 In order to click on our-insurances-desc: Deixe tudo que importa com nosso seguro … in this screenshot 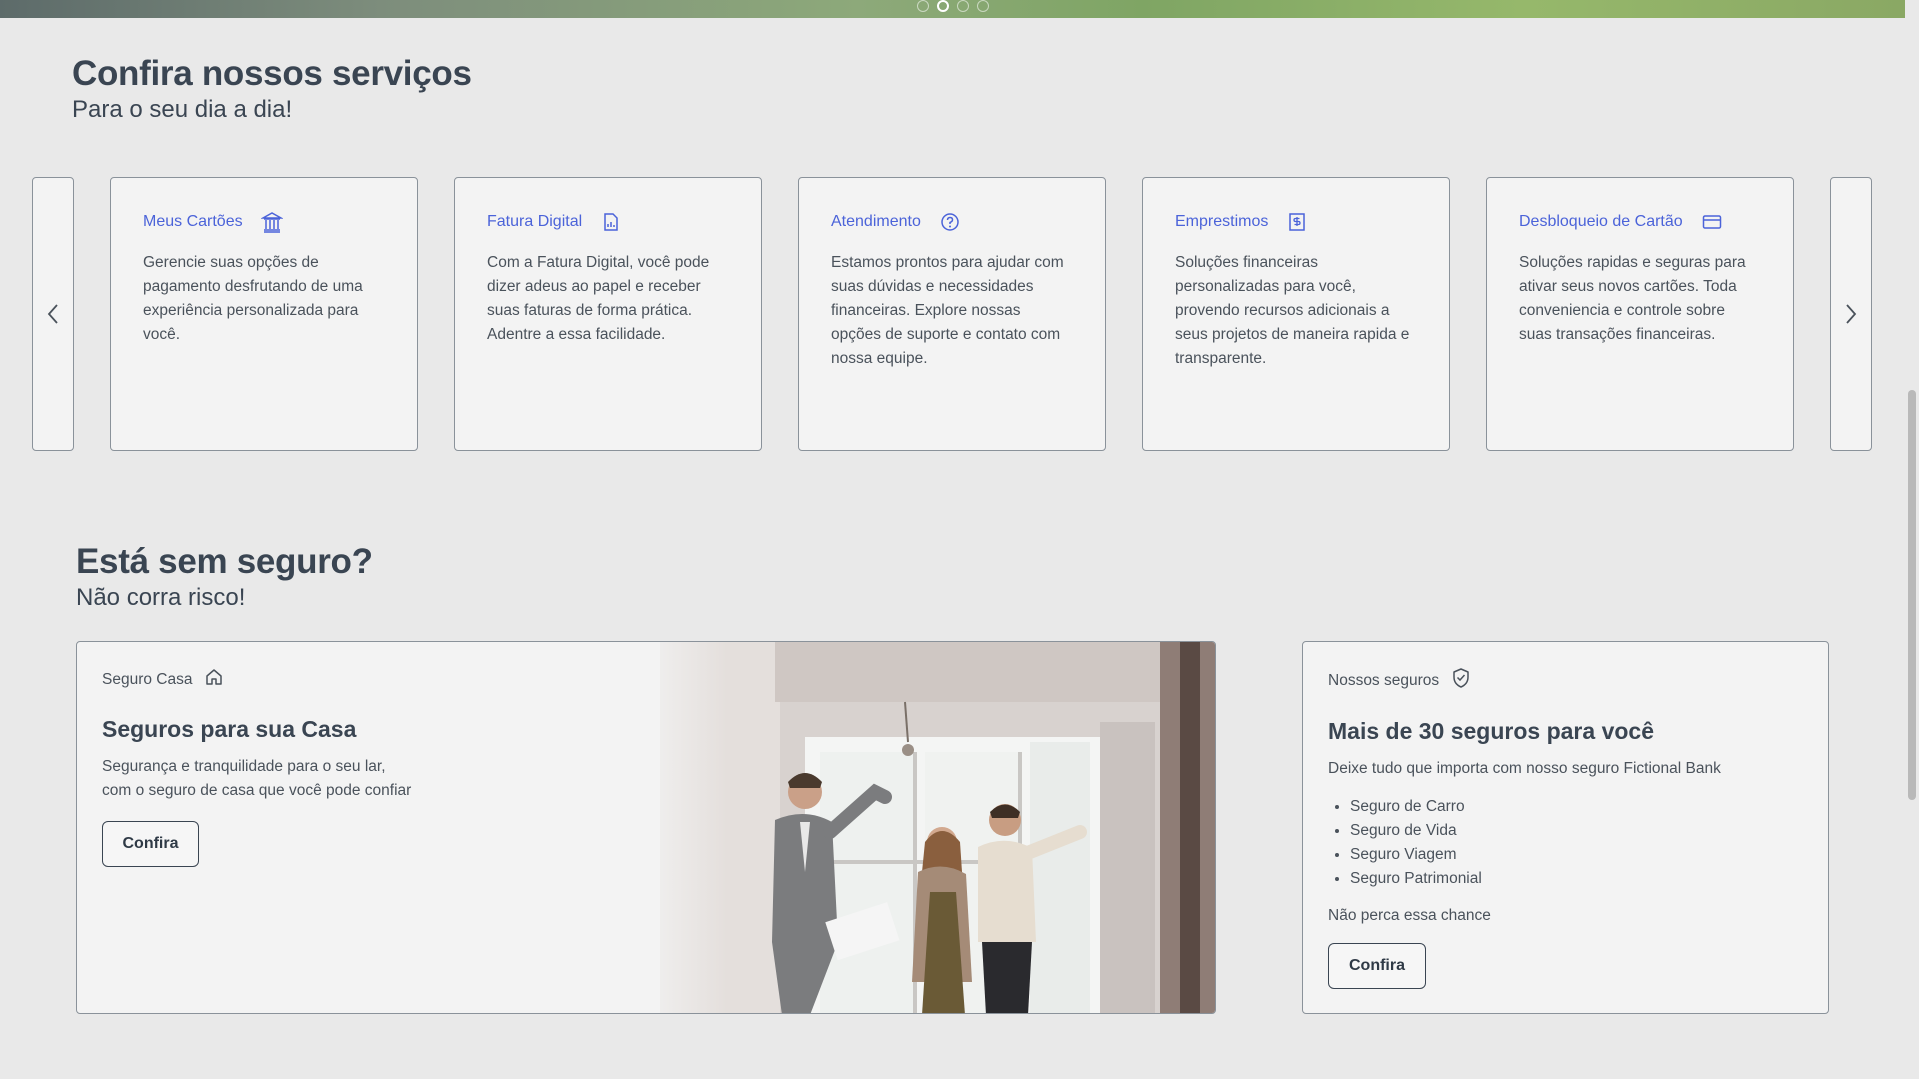, I will do `click(1524, 768)`.